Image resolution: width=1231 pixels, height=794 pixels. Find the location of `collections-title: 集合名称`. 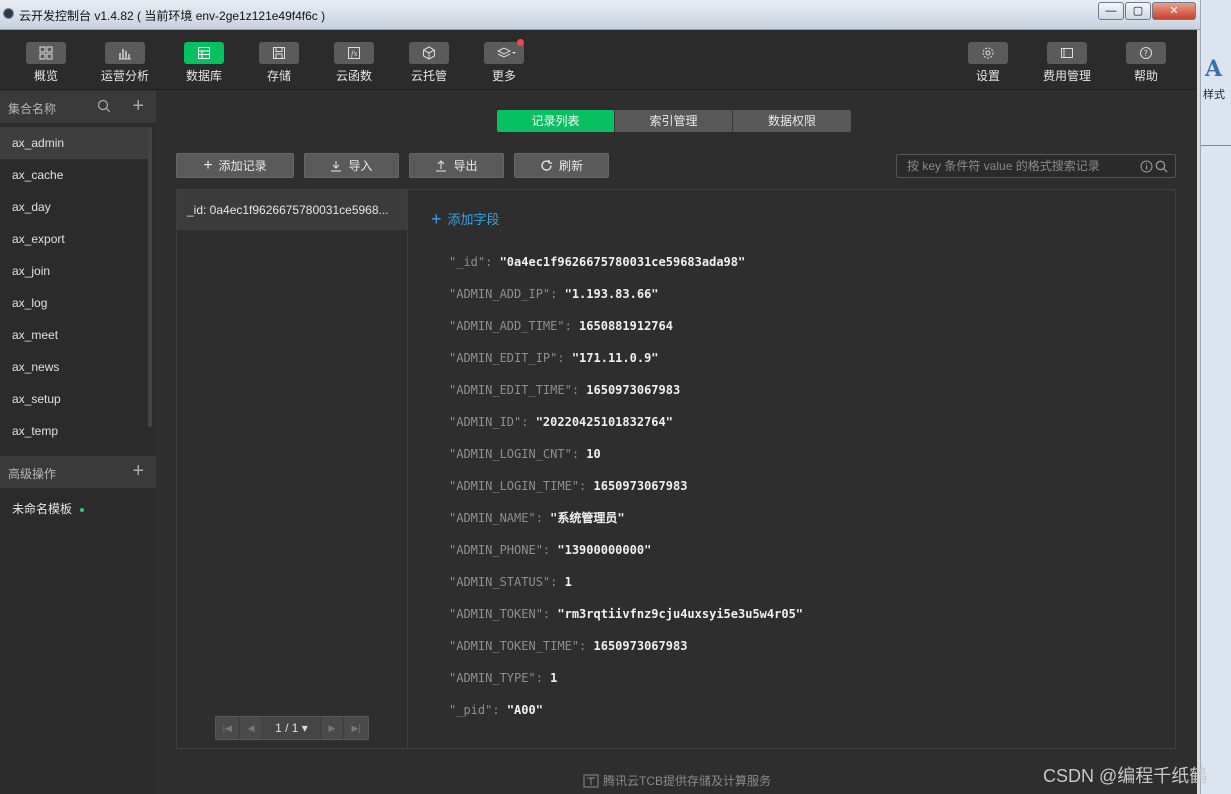

collections-title: 集合名称 is located at coordinates (32, 109).